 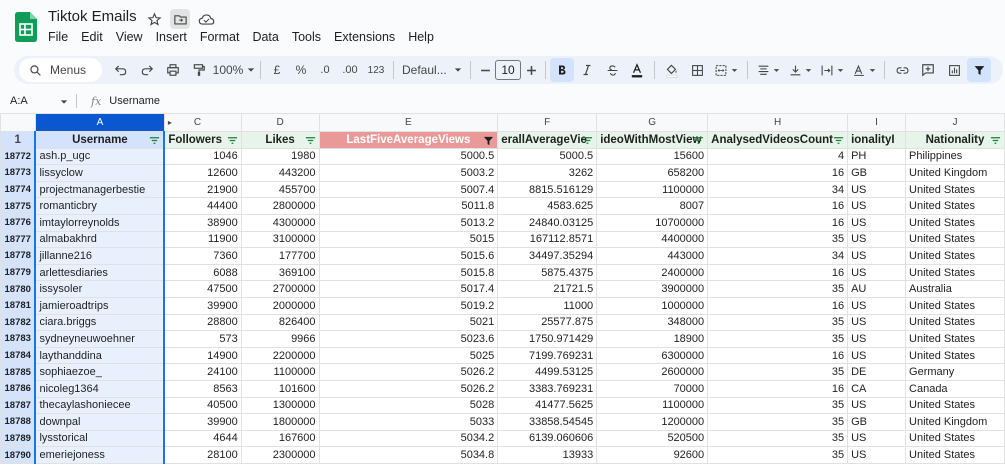 What do you see at coordinates (995, 140) in the screenshot?
I see `filter-lines-icon` at bounding box center [995, 140].